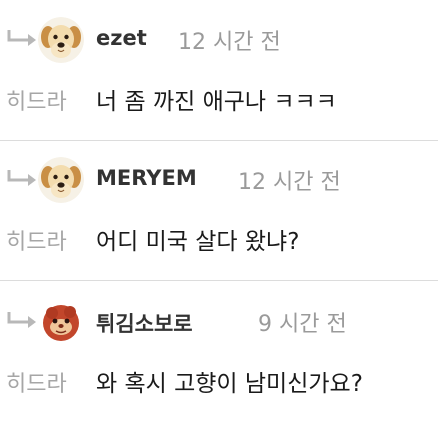 The image size is (438, 421). Describe the element at coordinates (146, 178) in the screenshot. I see `username: MERYEM` at that location.